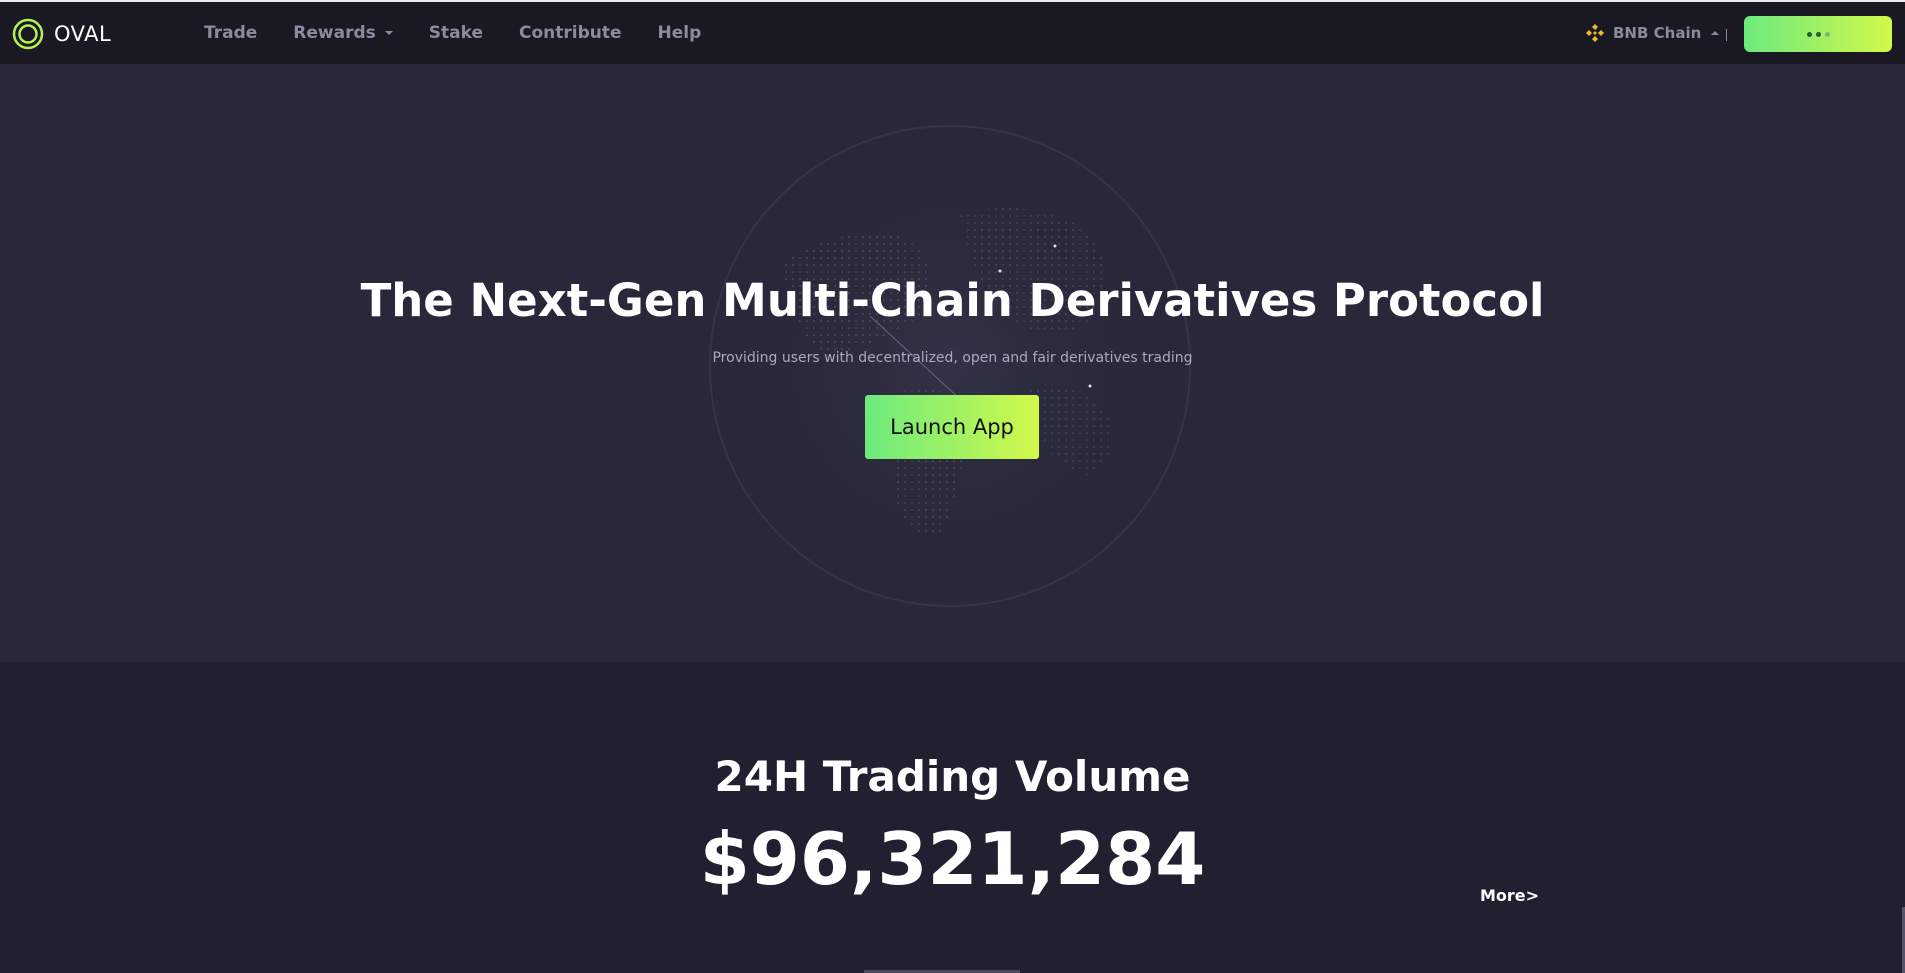  I want to click on brand-name: OVAL, so click(83, 34).